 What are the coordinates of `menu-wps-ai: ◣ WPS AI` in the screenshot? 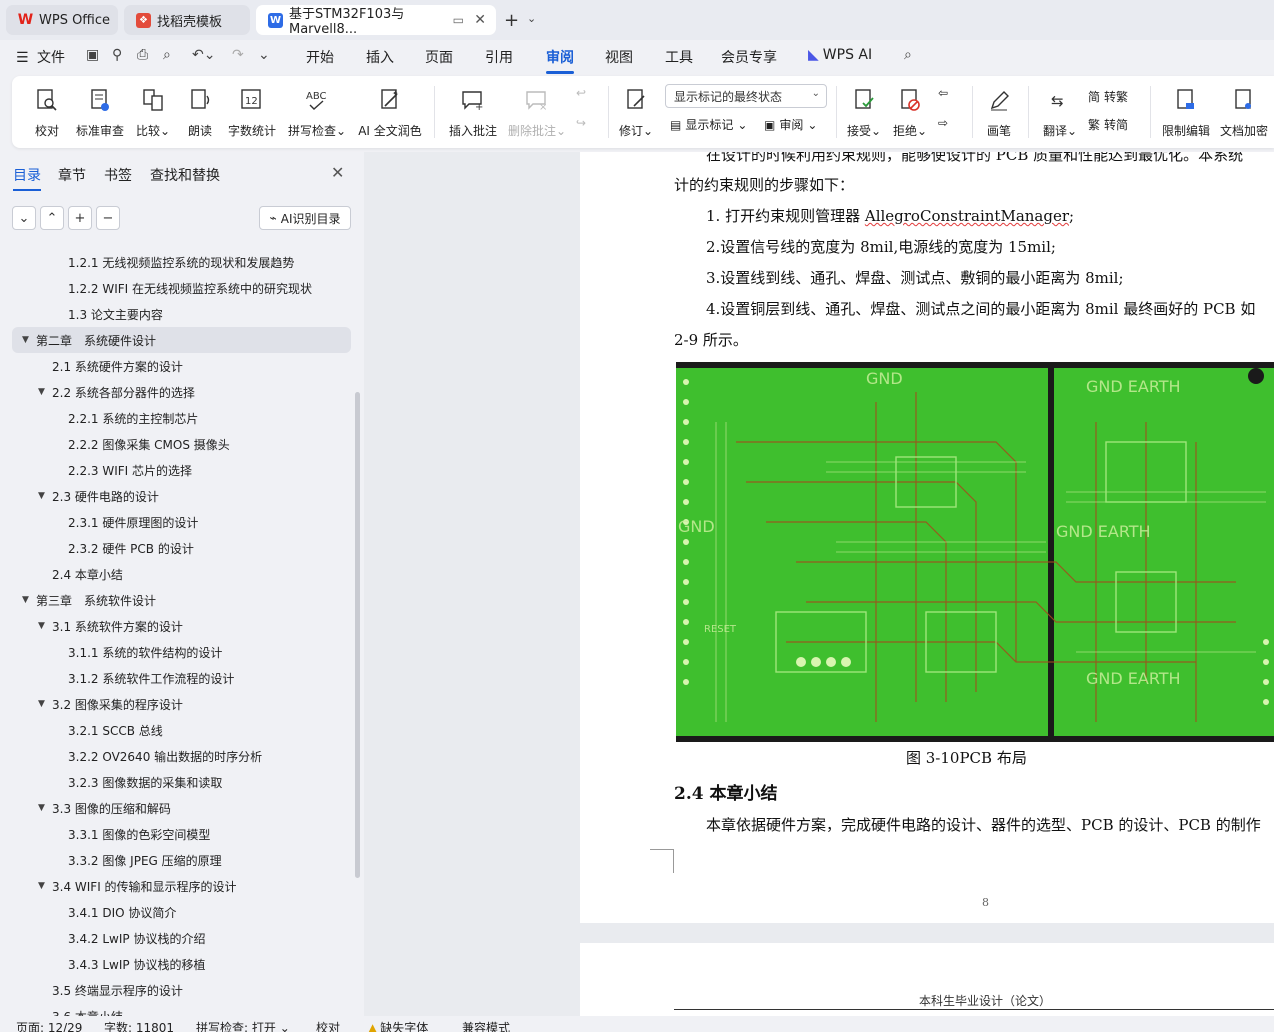 It's located at (840, 55).